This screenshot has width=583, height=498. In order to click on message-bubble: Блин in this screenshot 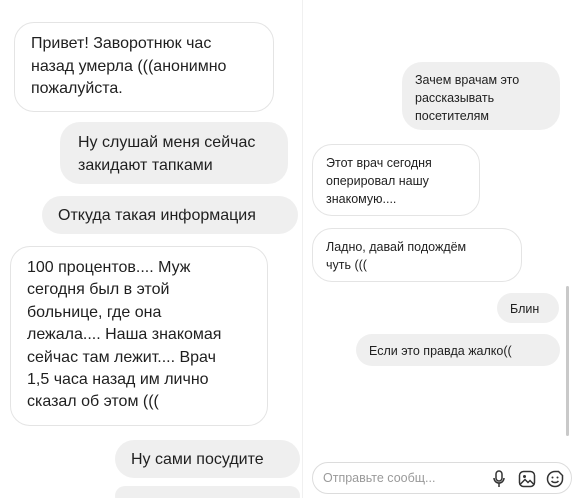, I will do `click(528, 308)`.